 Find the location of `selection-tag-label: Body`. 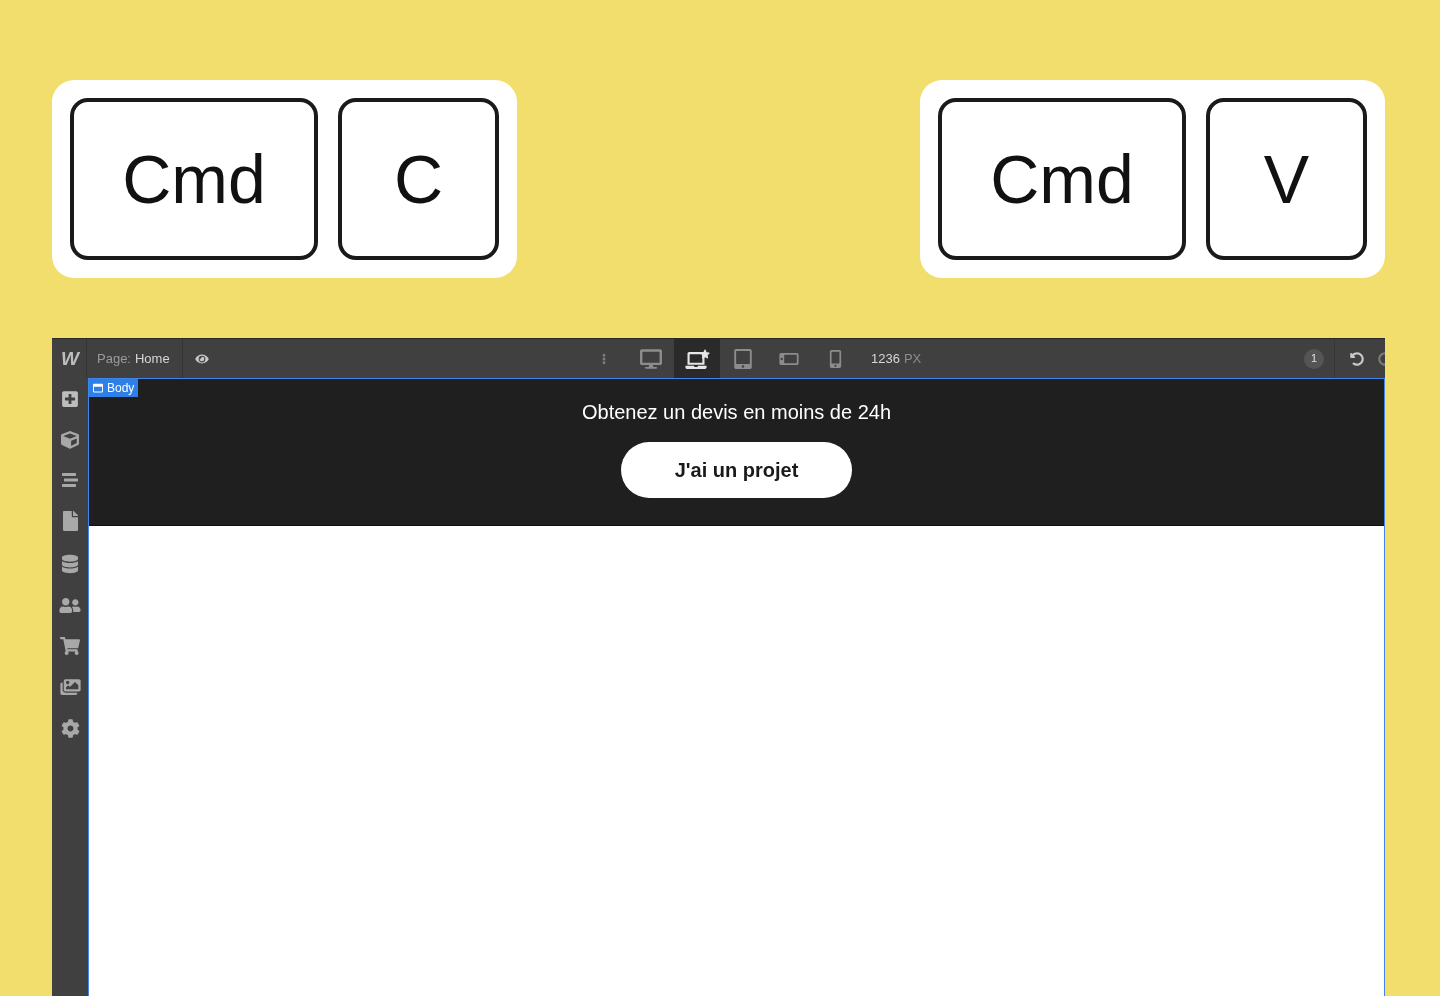

selection-tag-label: Body is located at coordinates (121, 388).